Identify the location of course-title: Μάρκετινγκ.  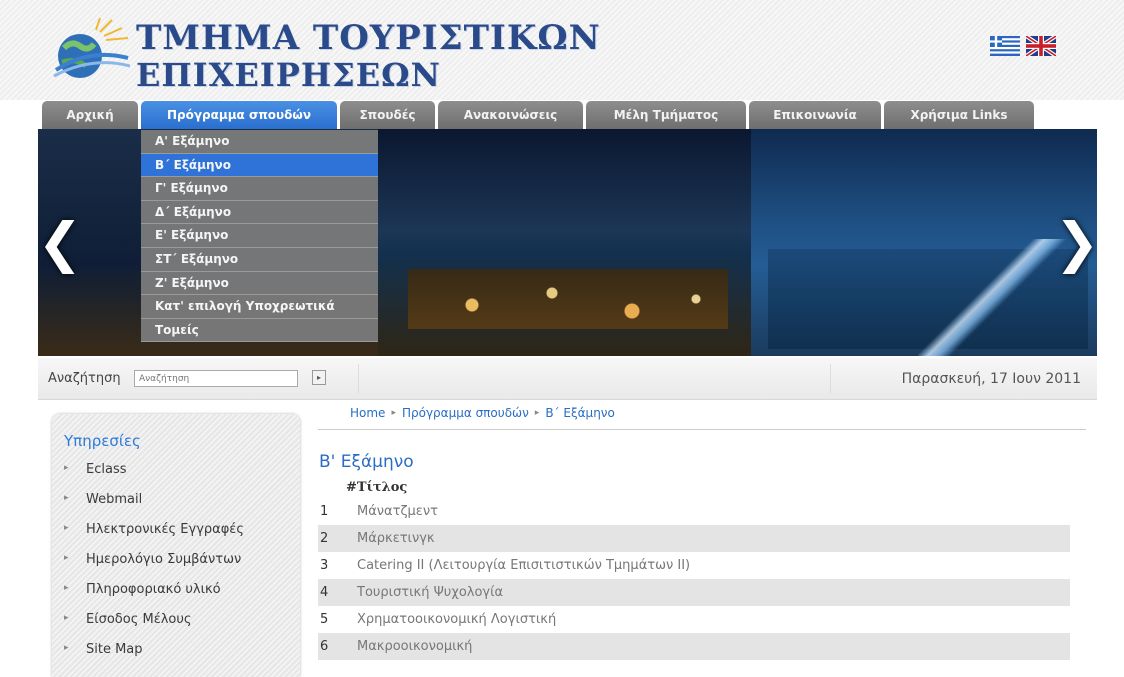
(396, 538).